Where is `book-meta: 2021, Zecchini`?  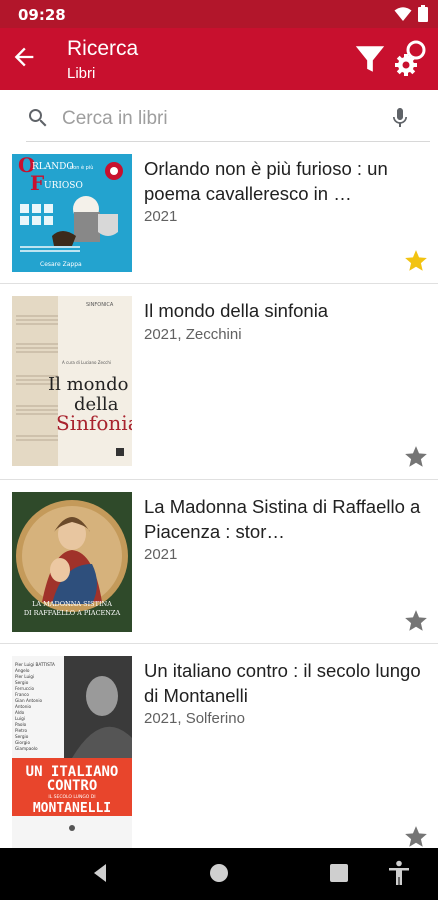
book-meta: 2021, Zecchini is located at coordinates (193, 334).